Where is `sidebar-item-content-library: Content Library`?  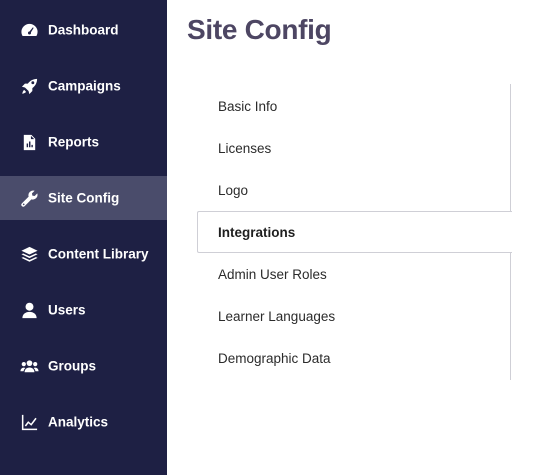
sidebar-item-content-library: Content Library is located at coordinates (83, 254).